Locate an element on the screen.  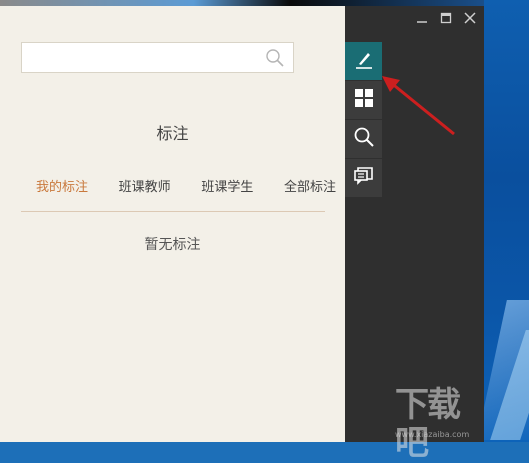
panel-title: 标注 is located at coordinates (172, 133).